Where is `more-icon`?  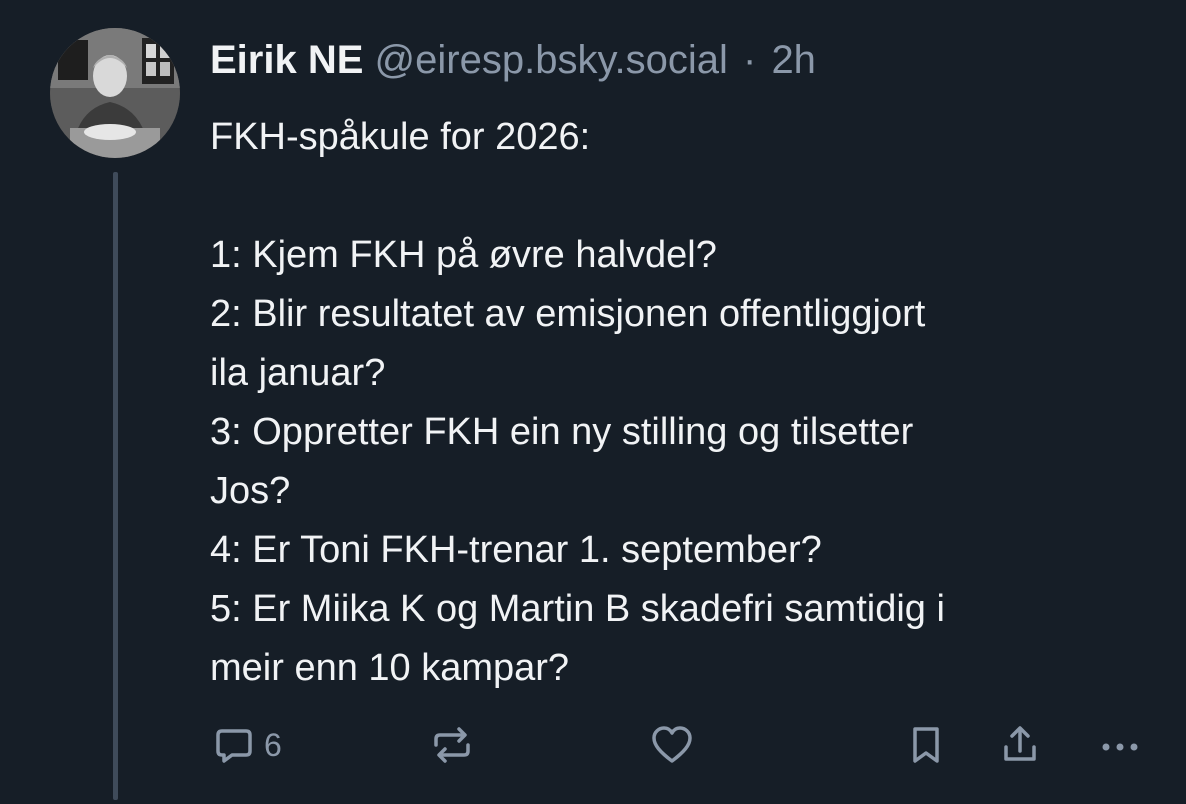
more-icon is located at coordinates (1120, 747).